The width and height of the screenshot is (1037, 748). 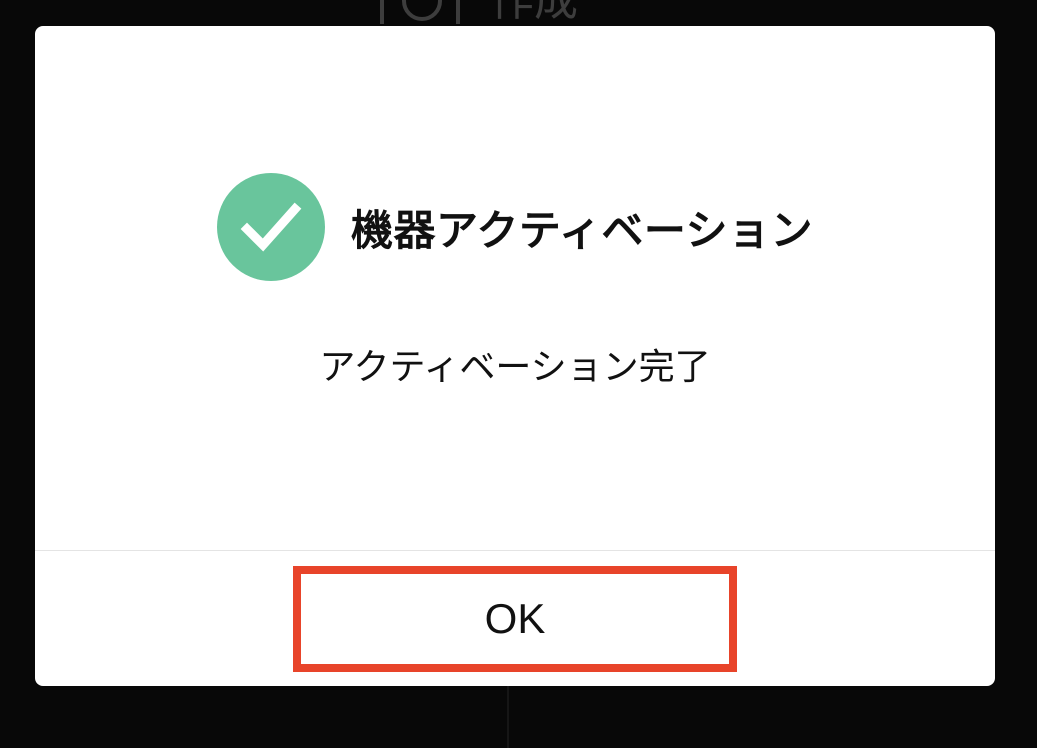 What do you see at coordinates (422, 10) in the screenshot?
I see `background-circle-icon` at bounding box center [422, 10].